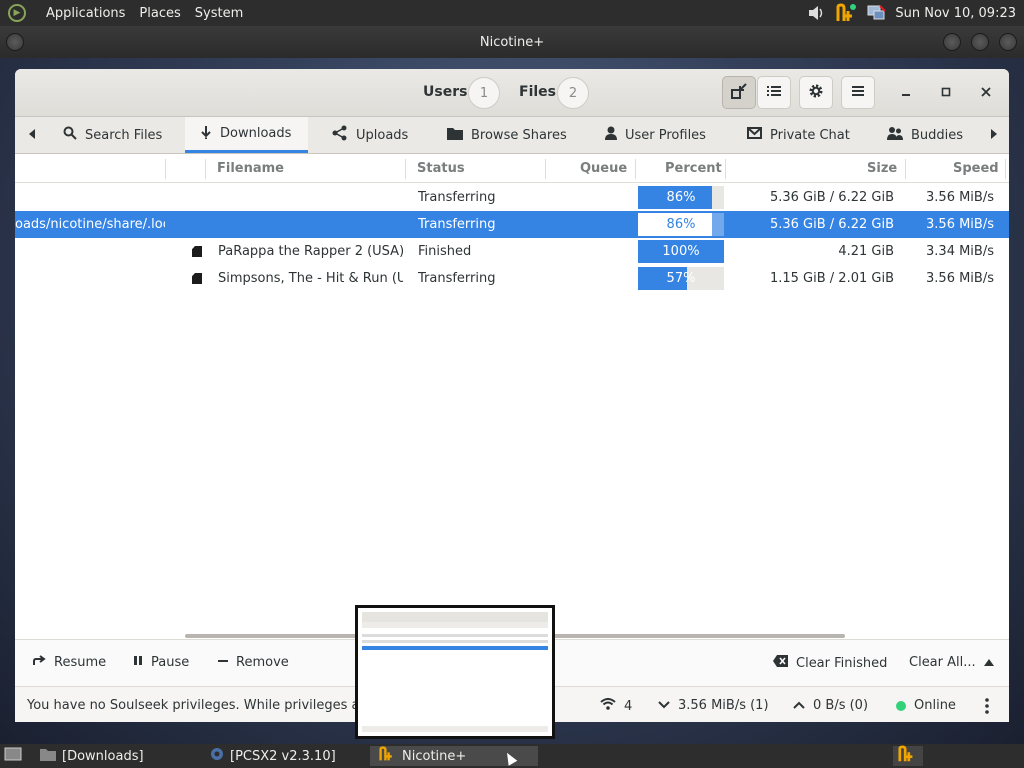 The width and height of the screenshot is (1024, 768). What do you see at coordinates (960, 224) in the screenshot?
I see `row-speed: 3.56 MiB/s` at bounding box center [960, 224].